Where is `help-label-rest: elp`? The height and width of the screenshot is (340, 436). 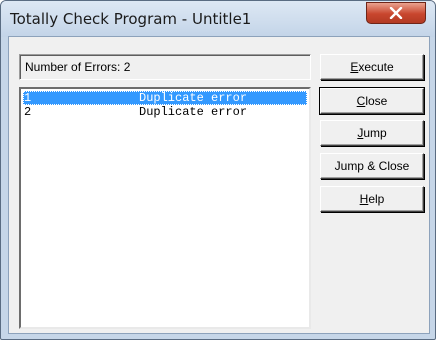 help-label-rest: elp is located at coordinates (376, 199).